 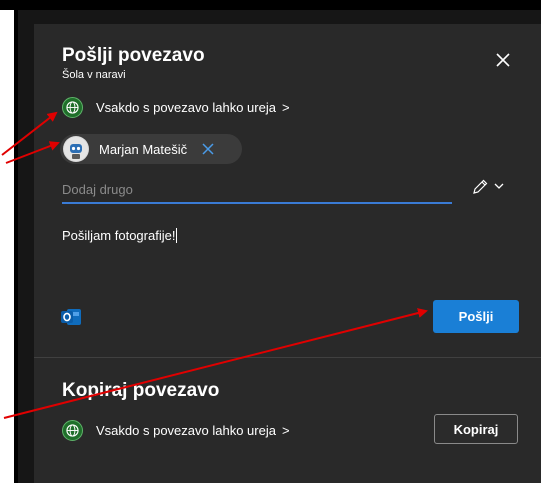 I want to click on add-recipient-input, so click(x=257, y=190).